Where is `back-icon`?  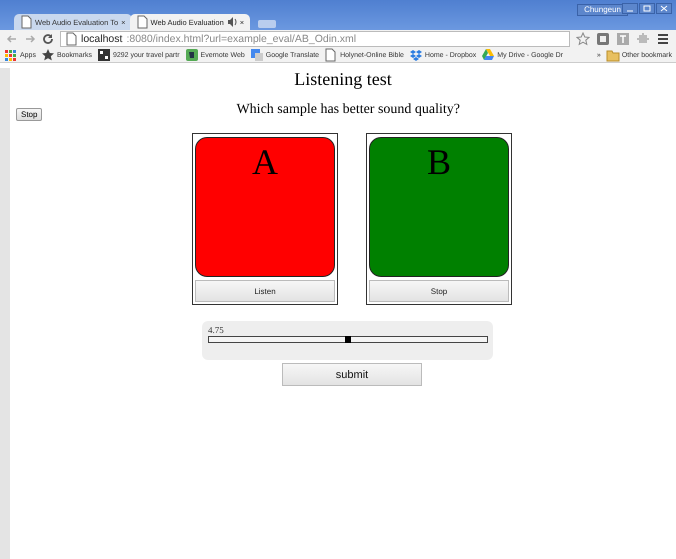
back-icon is located at coordinates (12, 39).